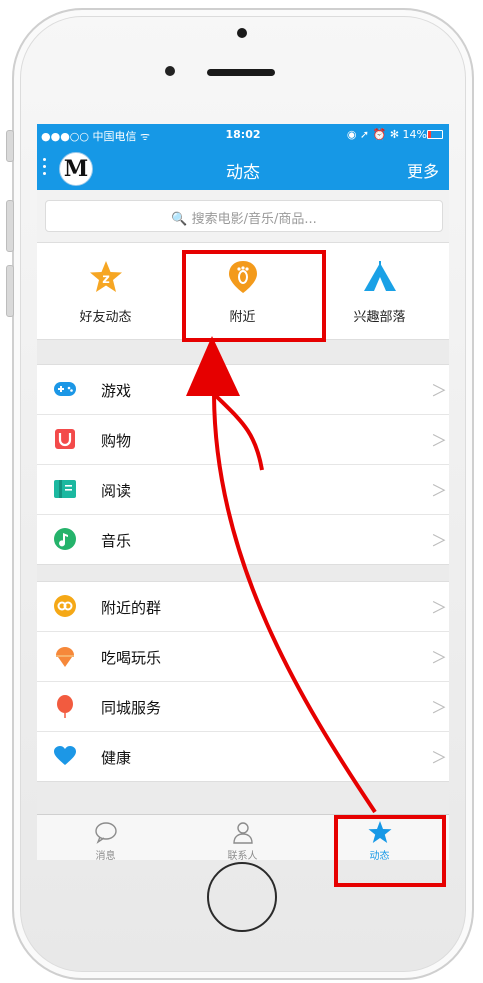 The height and width of the screenshot is (983, 483). Describe the element at coordinates (65, 389) in the screenshot. I see `gamepad-icon` at that location.